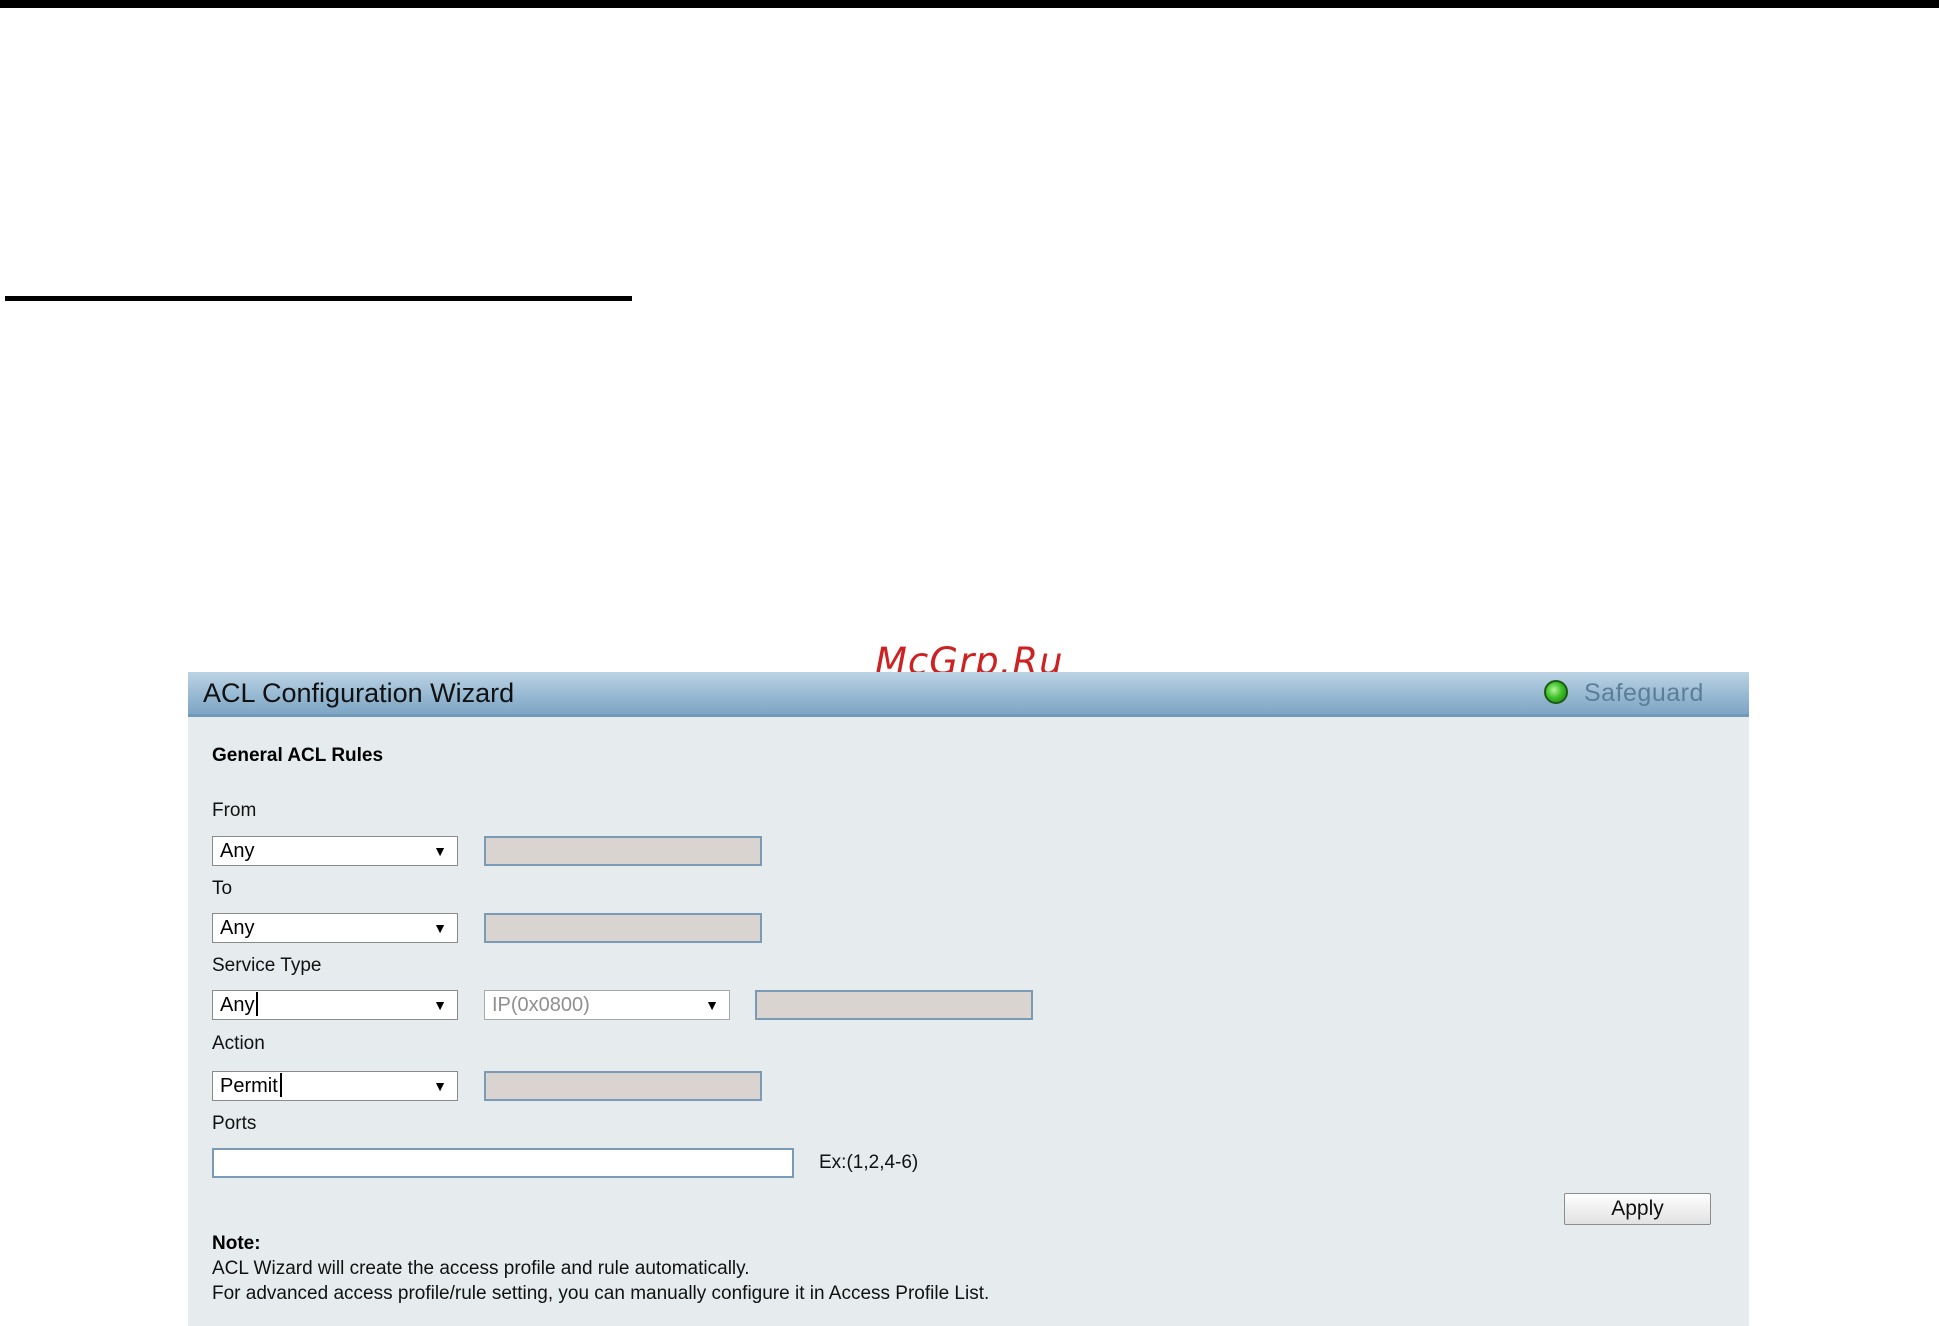 Image resolution: width=1939 pixels, height=1326 pixels. Describe the element at coordinates (234, 810) in the screenshot. I see `from-label: From` at that location.